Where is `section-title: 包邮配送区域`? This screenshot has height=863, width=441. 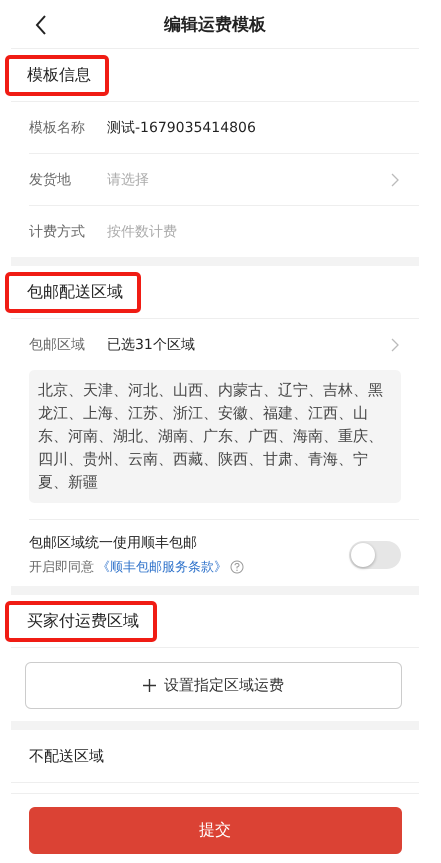
section-title: 包邮配送区域 is located at coordinates (73, 292).